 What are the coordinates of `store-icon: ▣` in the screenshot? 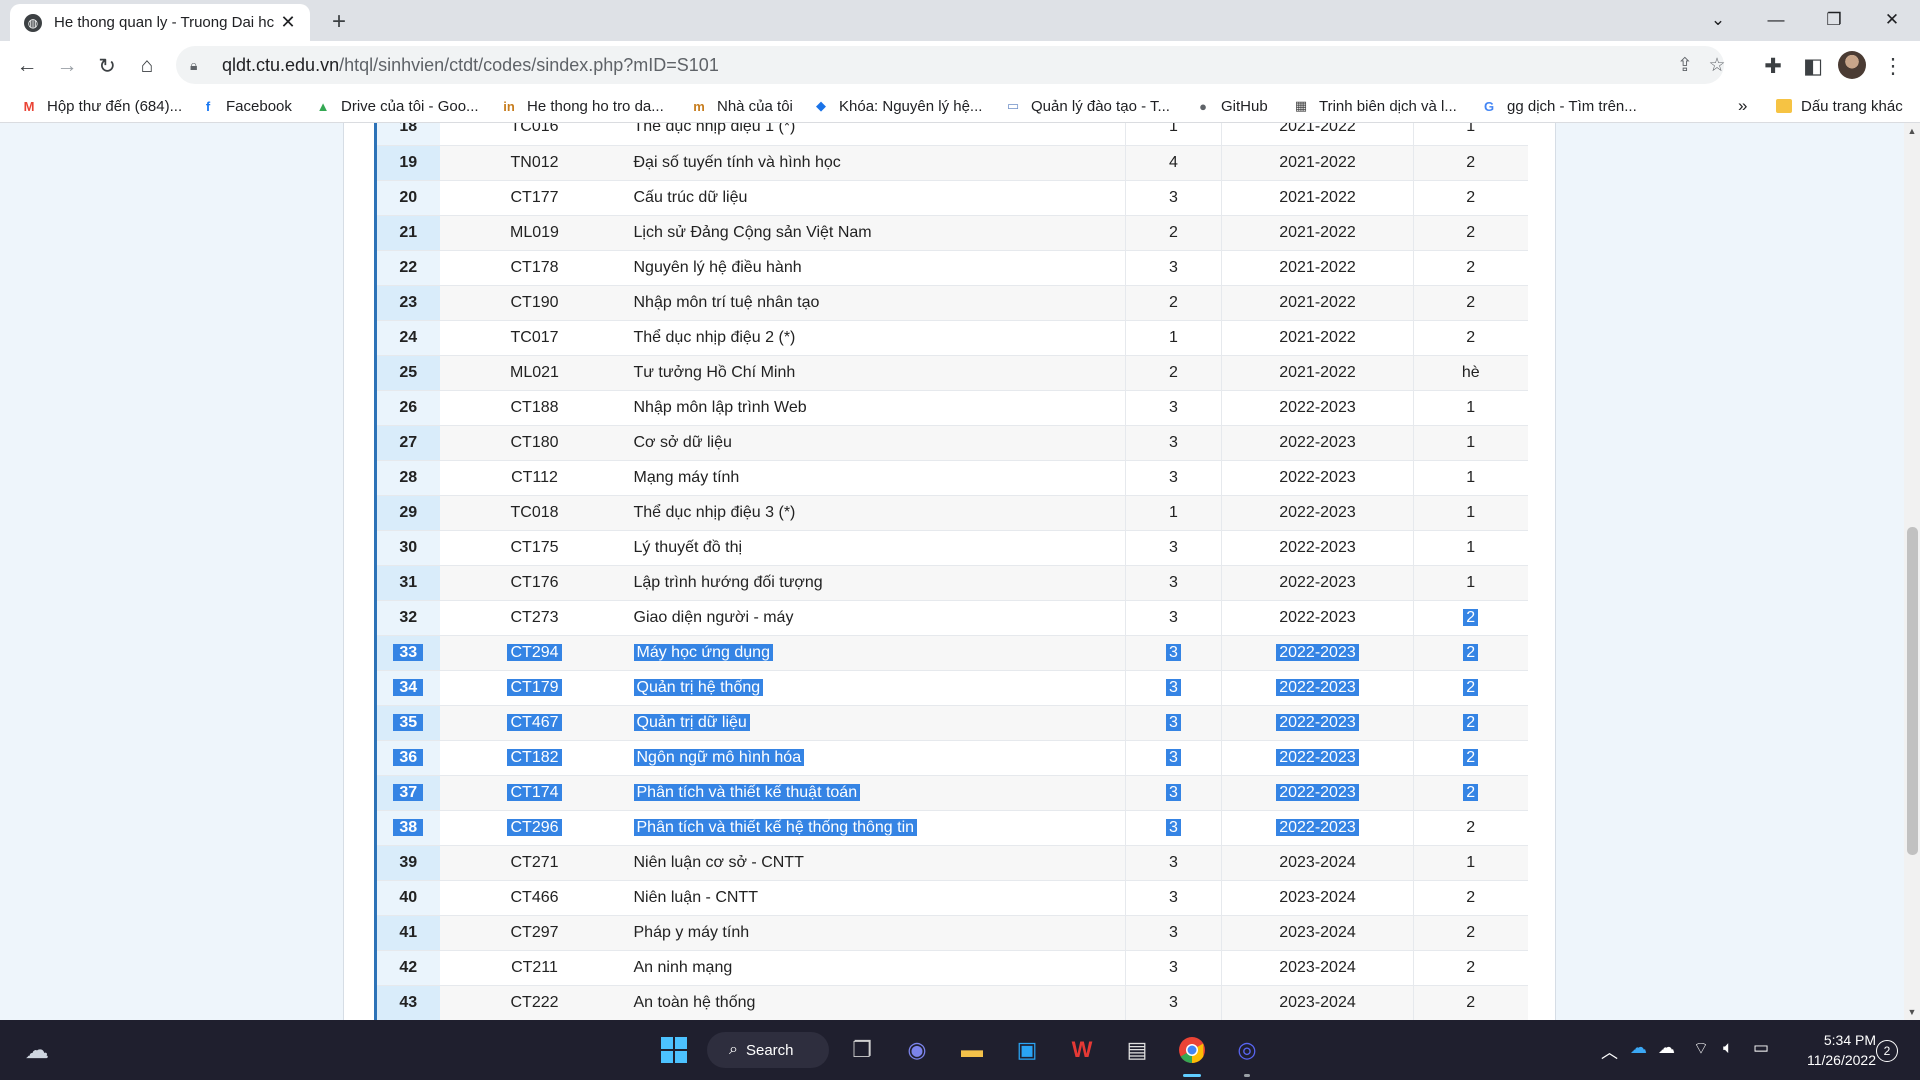 It's located at (1027, 1050).